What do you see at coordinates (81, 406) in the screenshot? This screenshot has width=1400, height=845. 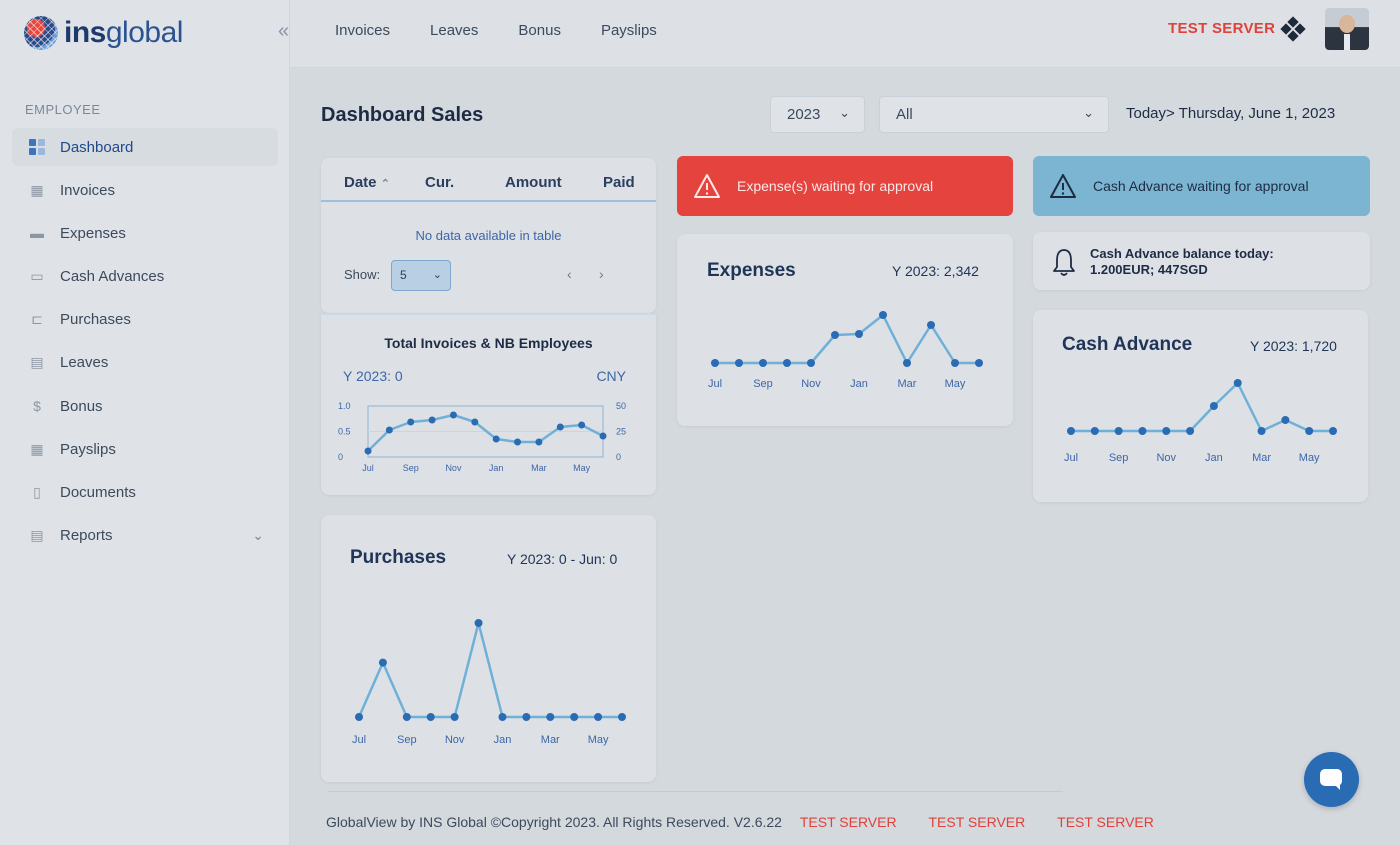 I see `sidebar-item-label: Bonus` at bounding box center [81, 406].